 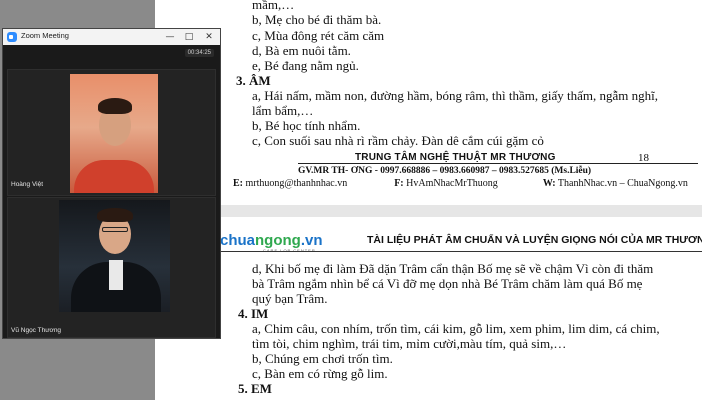 What do you see at coordinates (322, 358) in the screenshot?
I see `text-line: b, Chúng em chơi trốn tìm.` at bounding box center [322, 358].